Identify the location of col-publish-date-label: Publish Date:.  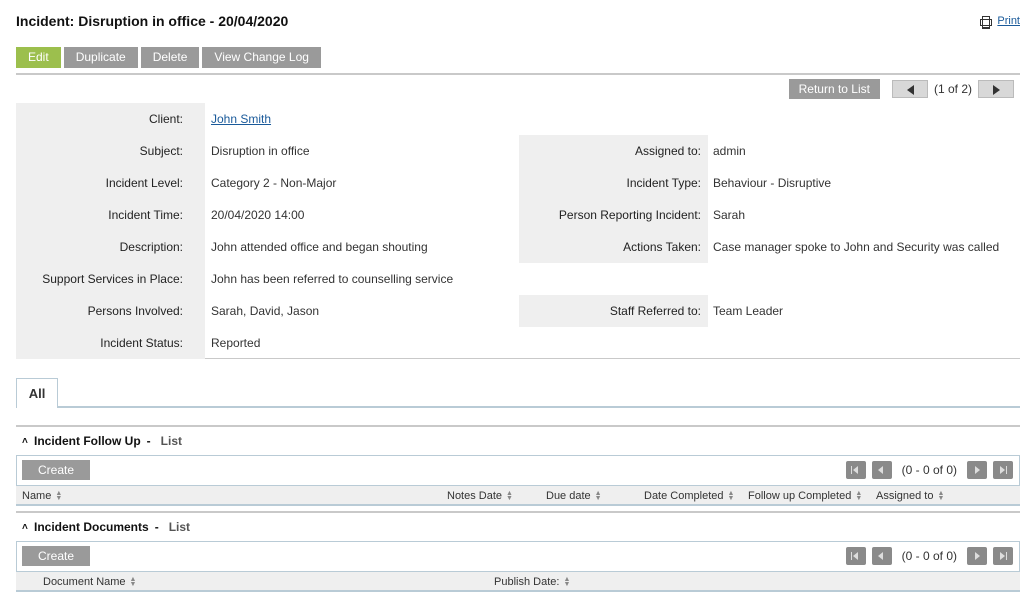
(527, 582).